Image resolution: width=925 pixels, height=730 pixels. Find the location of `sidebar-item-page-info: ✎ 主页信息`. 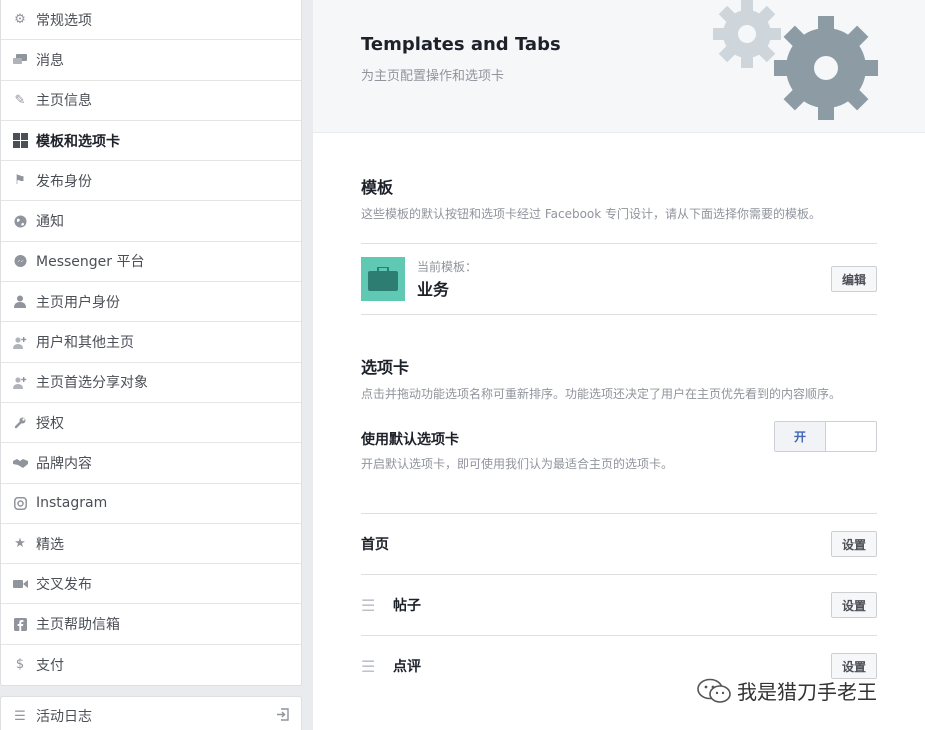

sidebar-item-page-info: ✎ 主页信息 is located at coordinates (151, 101).